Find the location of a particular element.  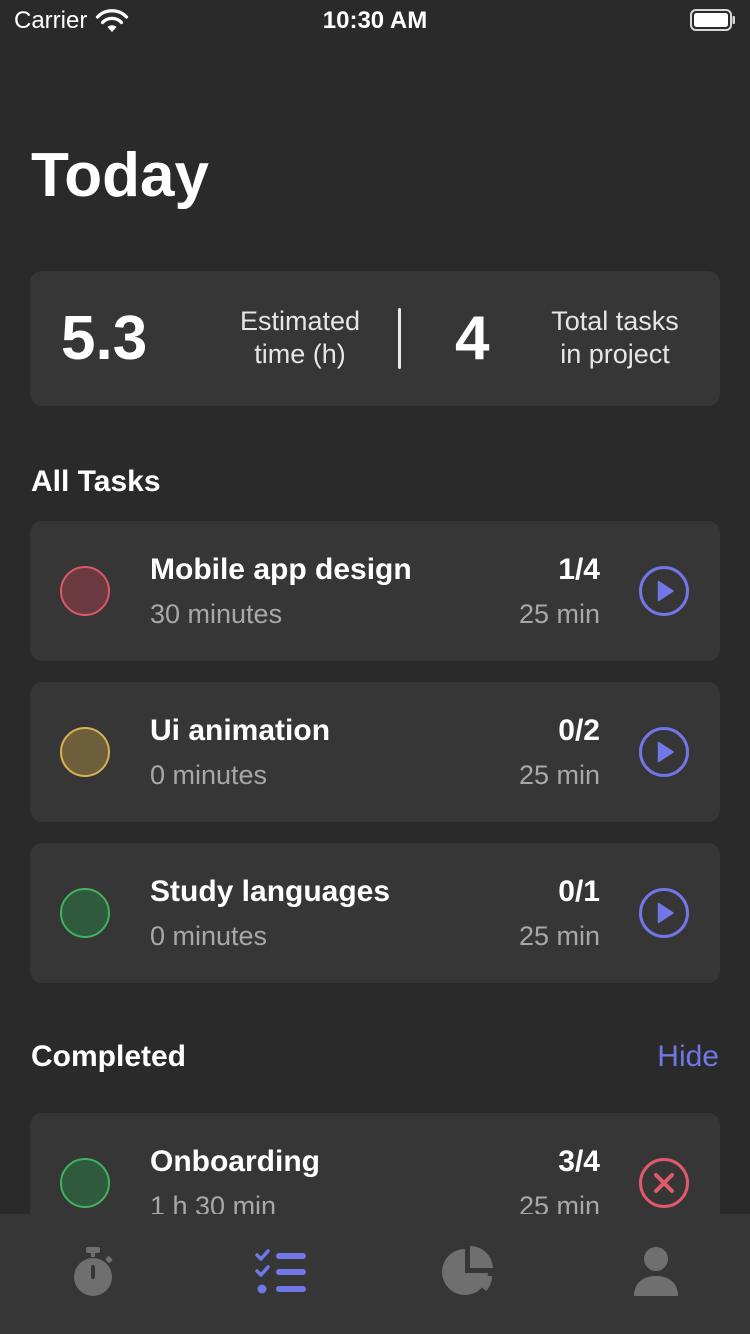

estimated-time-value: 5.3 is located at coordinates (104, 338).